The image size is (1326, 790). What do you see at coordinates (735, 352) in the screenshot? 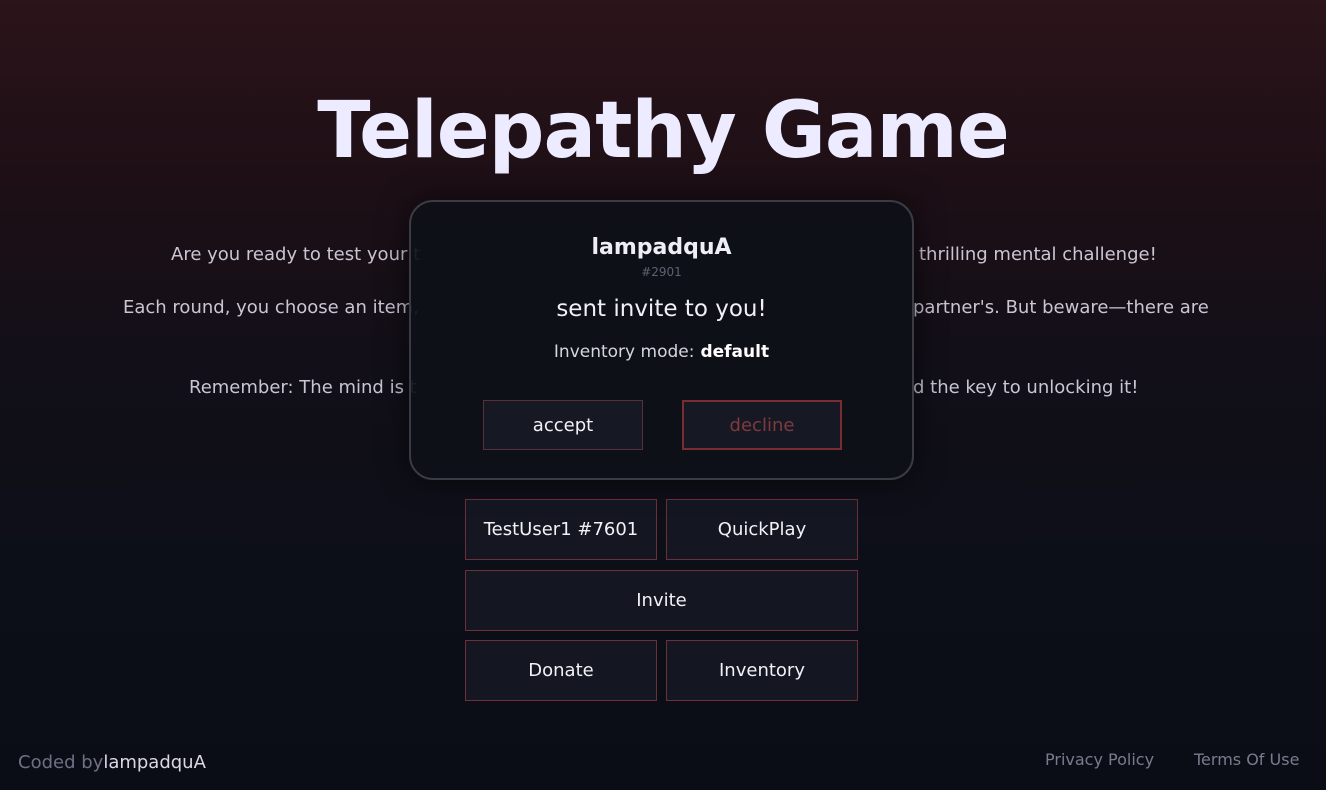
I see `inventory-mode-value: default` at bounding box center [735, 352].